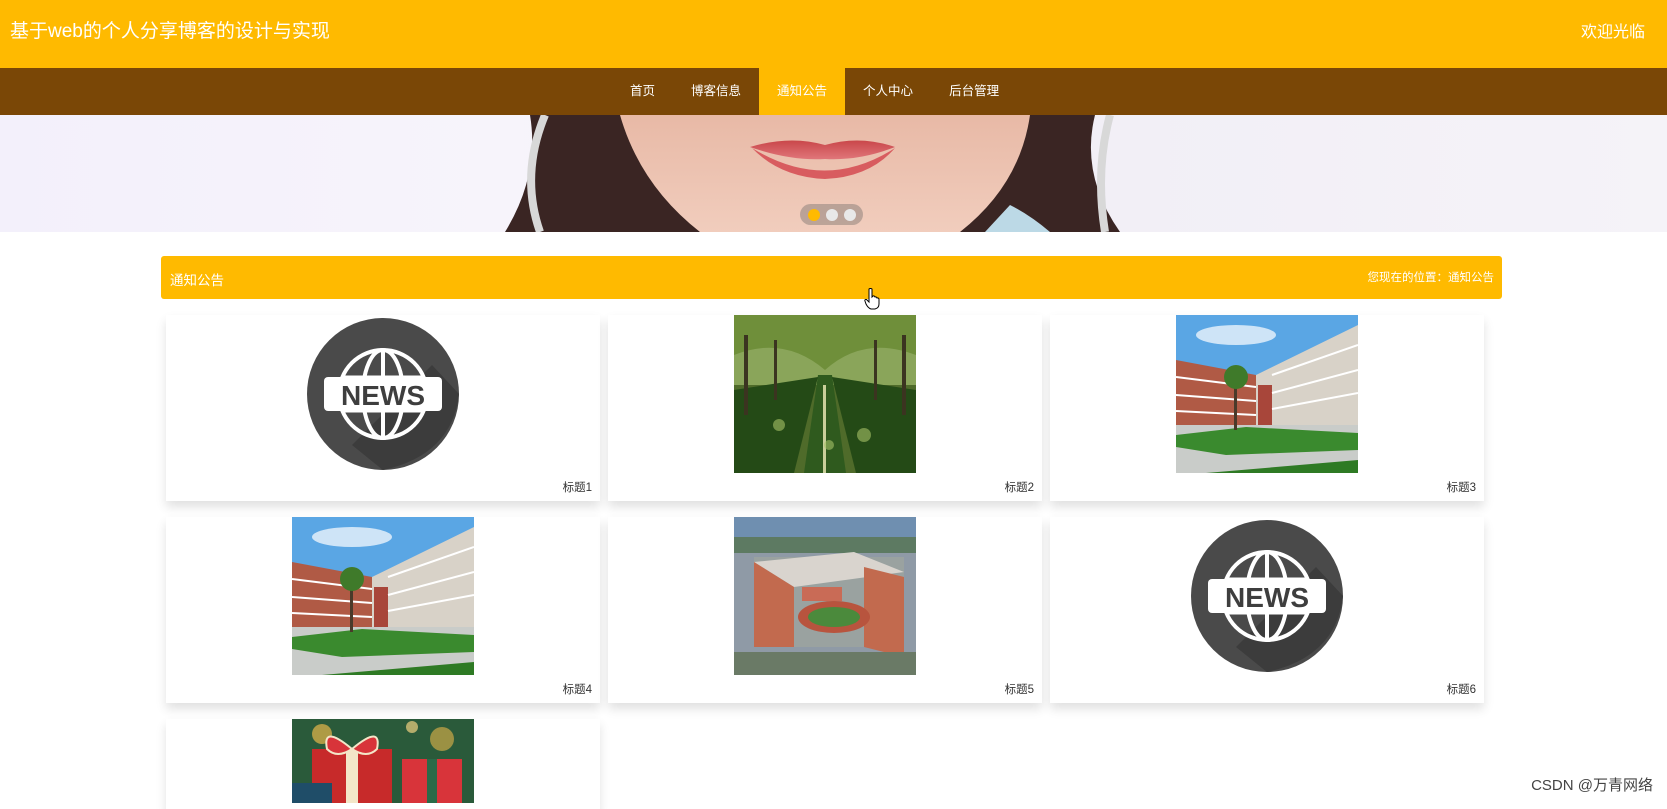 This screenshot has width=1667, height=809. I want to click on notice-card, so click(383, 764).